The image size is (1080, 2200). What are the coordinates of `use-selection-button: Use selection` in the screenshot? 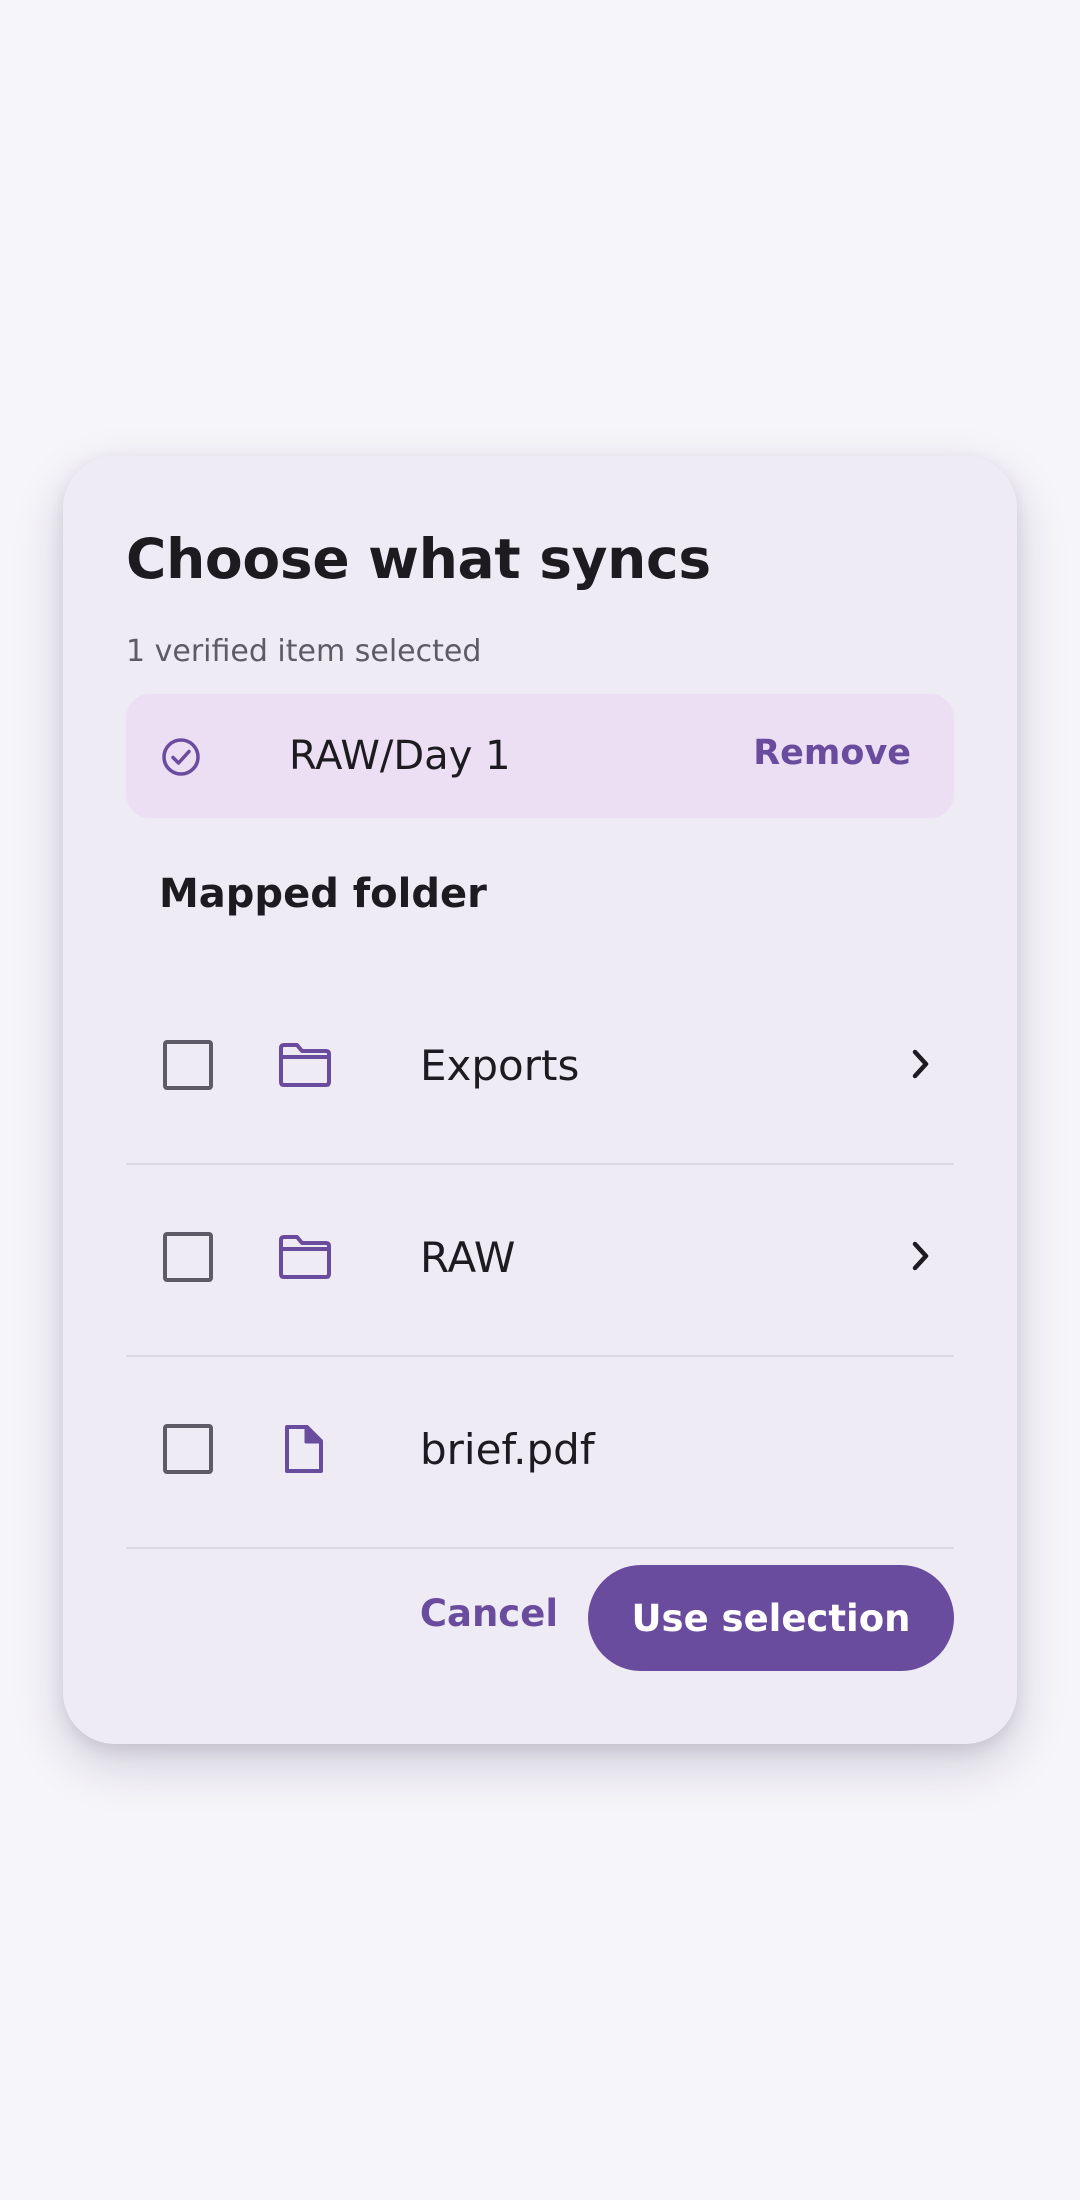 It's located at (771, 1618).